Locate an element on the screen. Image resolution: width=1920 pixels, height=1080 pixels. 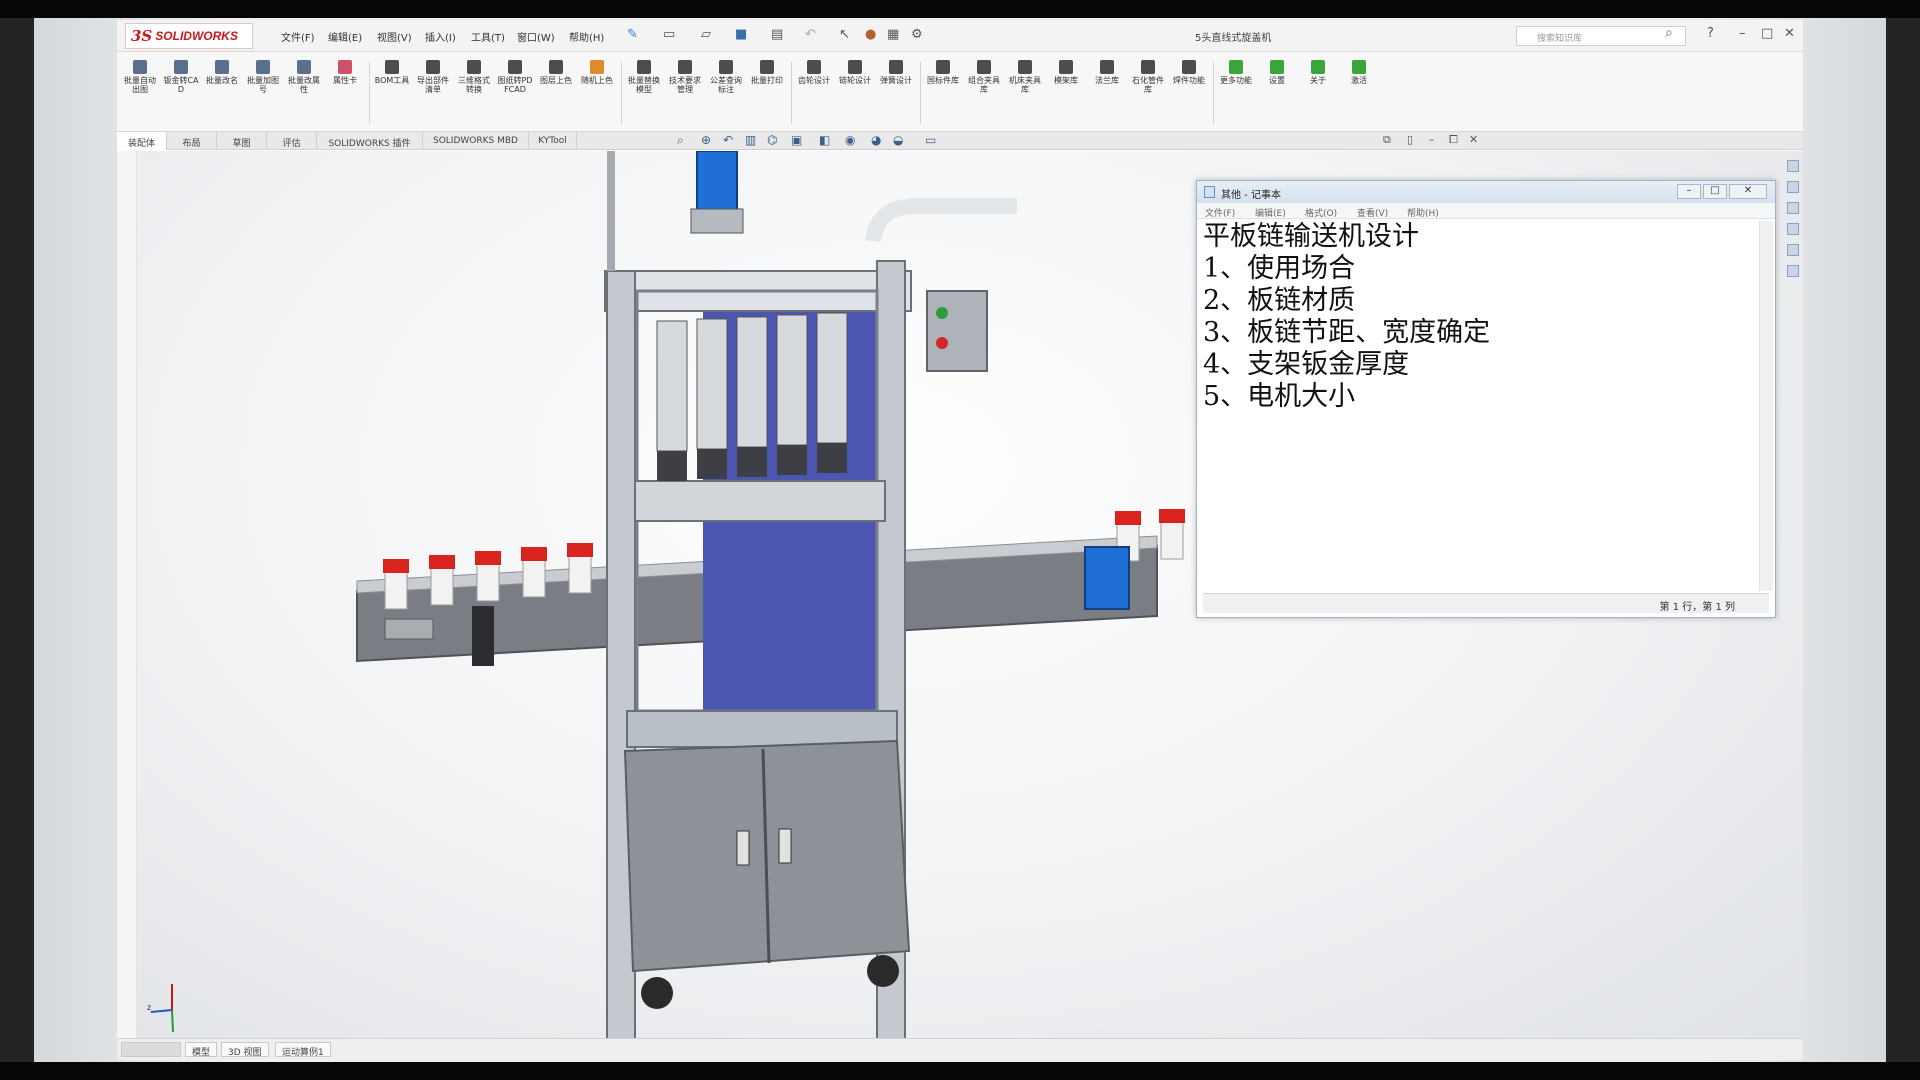
ribbon-button: 更多功能 is located at coordinates (1236, 92).